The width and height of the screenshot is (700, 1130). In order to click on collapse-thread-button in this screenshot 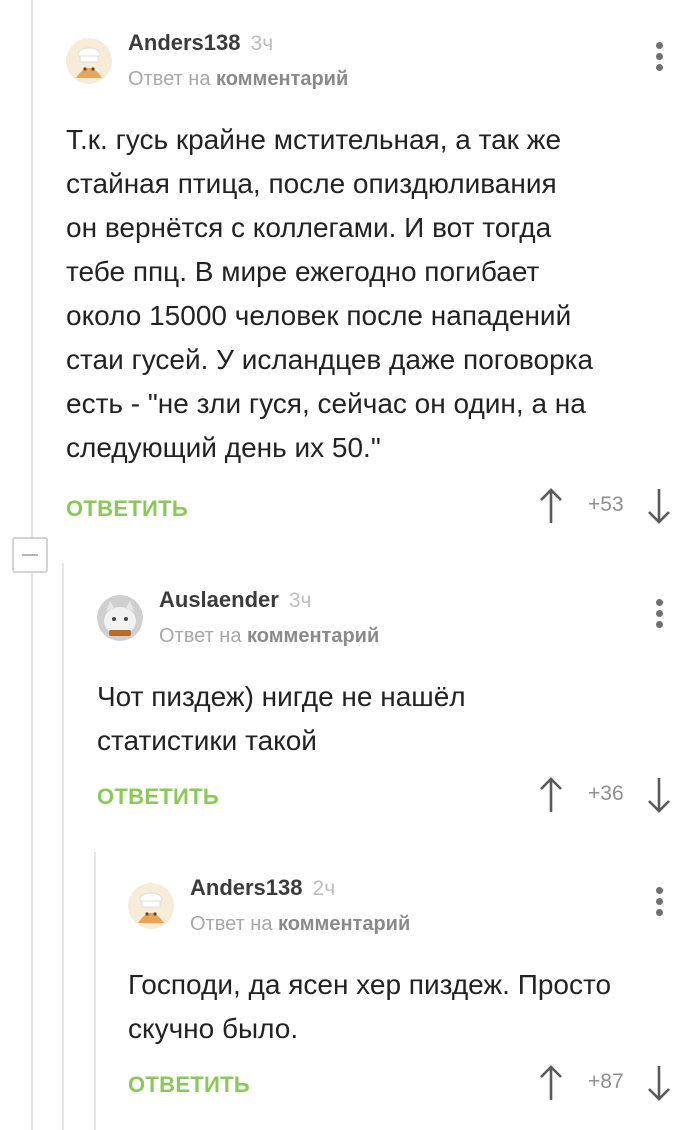, I will do `click(30, 555)`.